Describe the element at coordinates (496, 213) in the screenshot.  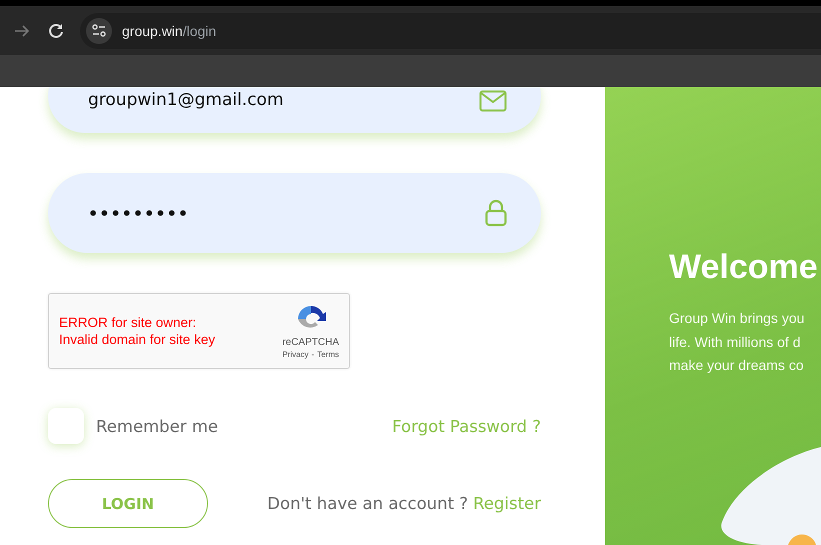
I see `padlock-icon` at that location.